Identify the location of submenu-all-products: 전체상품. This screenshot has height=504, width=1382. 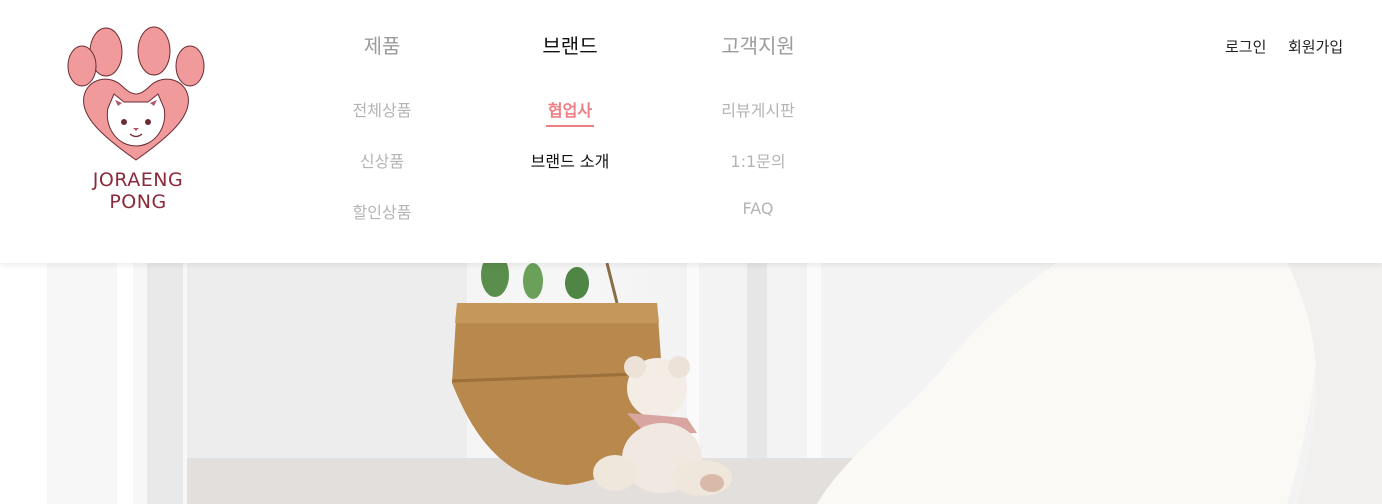
(382, 109).